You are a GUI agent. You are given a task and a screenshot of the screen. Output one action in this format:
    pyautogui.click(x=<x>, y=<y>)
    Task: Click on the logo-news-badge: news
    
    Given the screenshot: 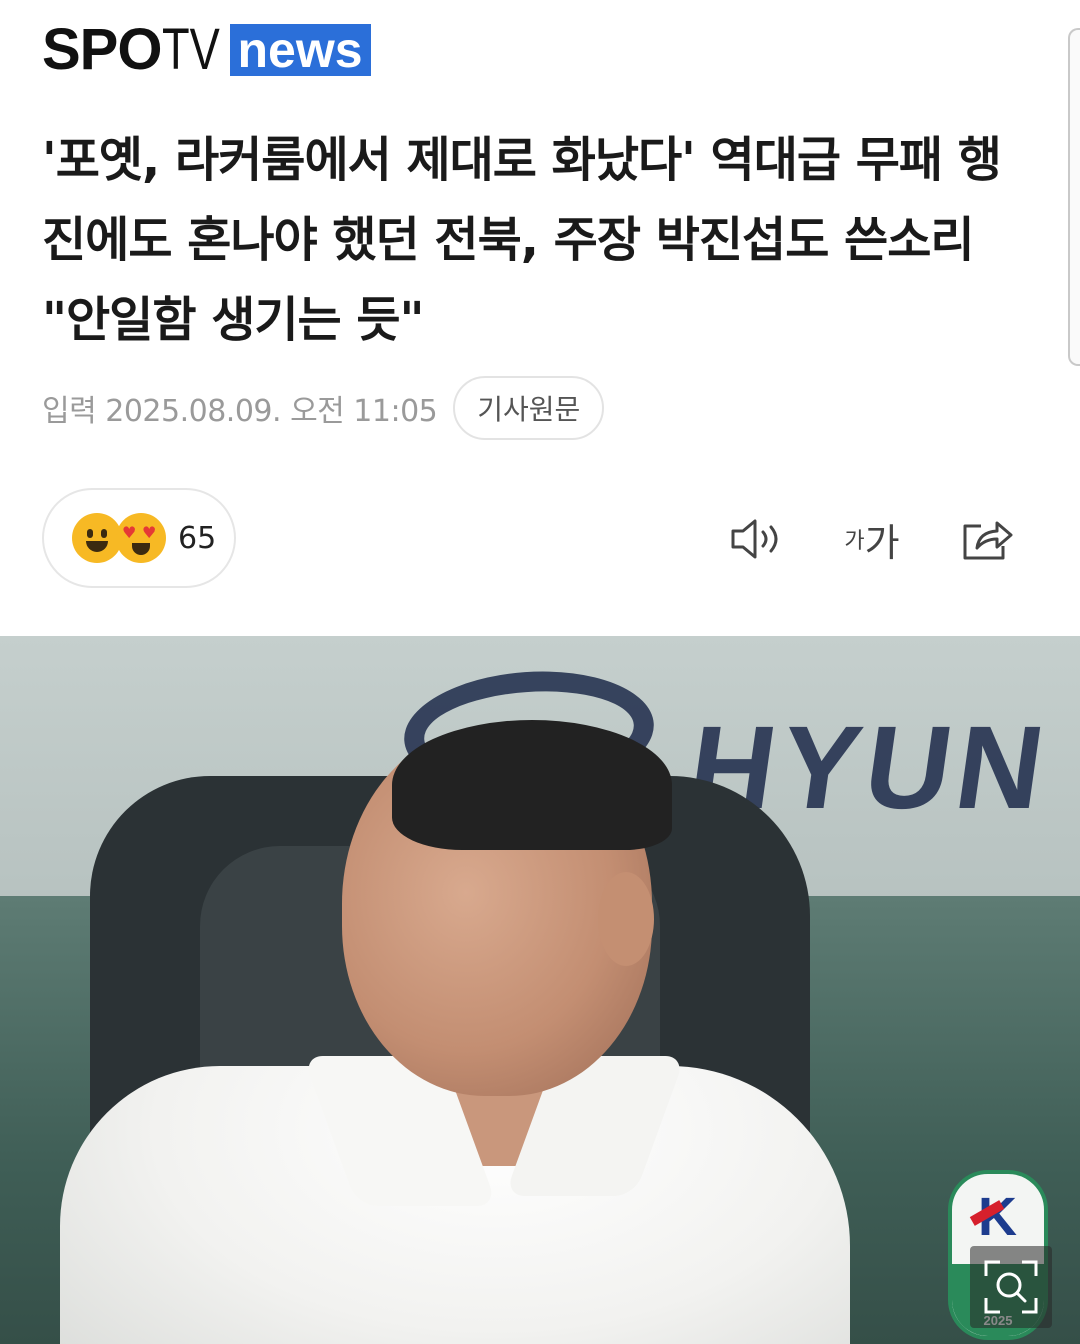 What is the action you would take?
    pyautogui.click(x=300, y=50)
    